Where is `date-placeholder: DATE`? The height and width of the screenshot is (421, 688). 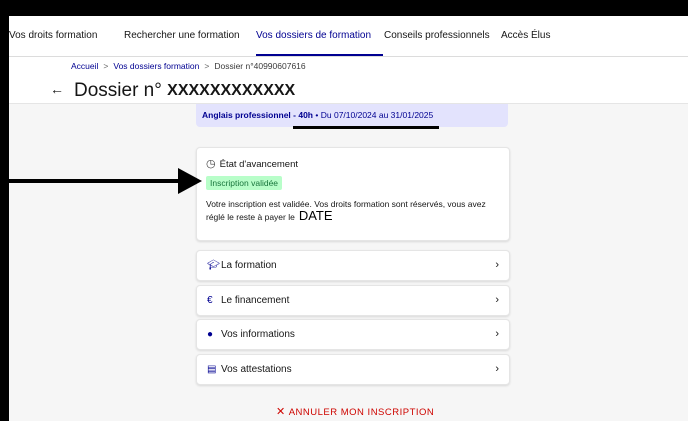 date-placeholder: DATE is located at coordinates (315, 215).